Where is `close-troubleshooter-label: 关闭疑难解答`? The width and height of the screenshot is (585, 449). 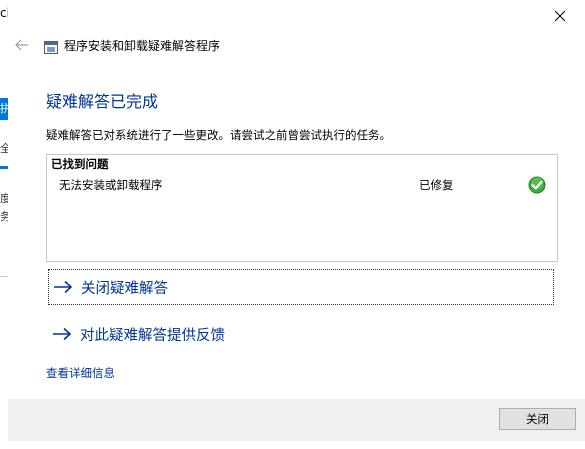 close-troubleshooter-label: 关闭疑难解答 is located at coordinates (124, 288).